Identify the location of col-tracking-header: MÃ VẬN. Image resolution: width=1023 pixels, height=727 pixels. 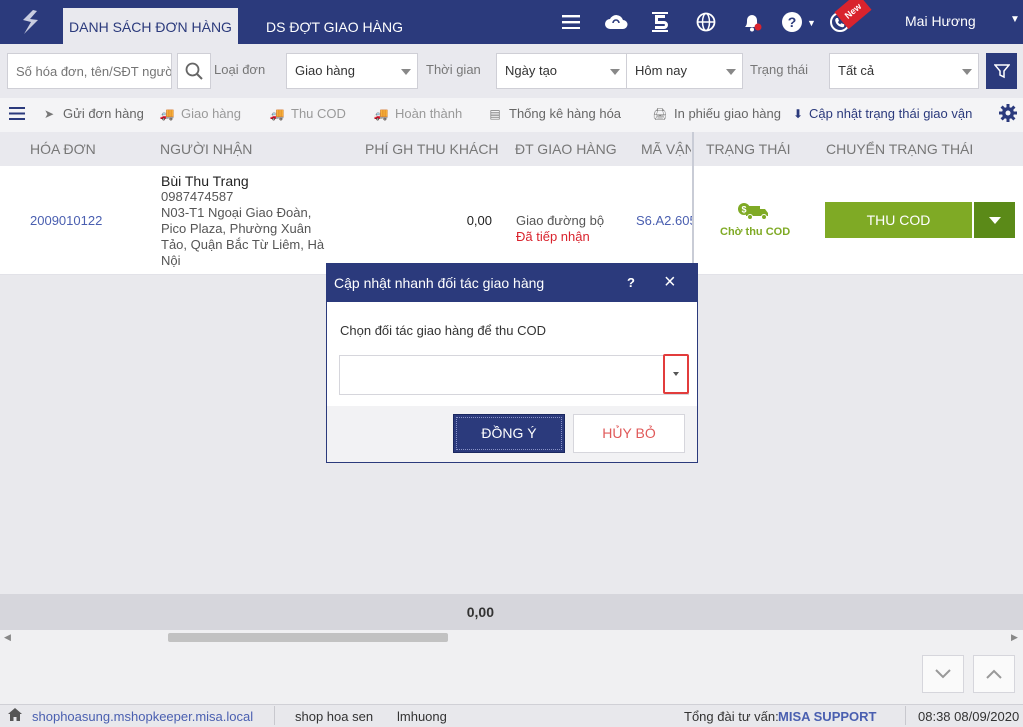
(666, 149).